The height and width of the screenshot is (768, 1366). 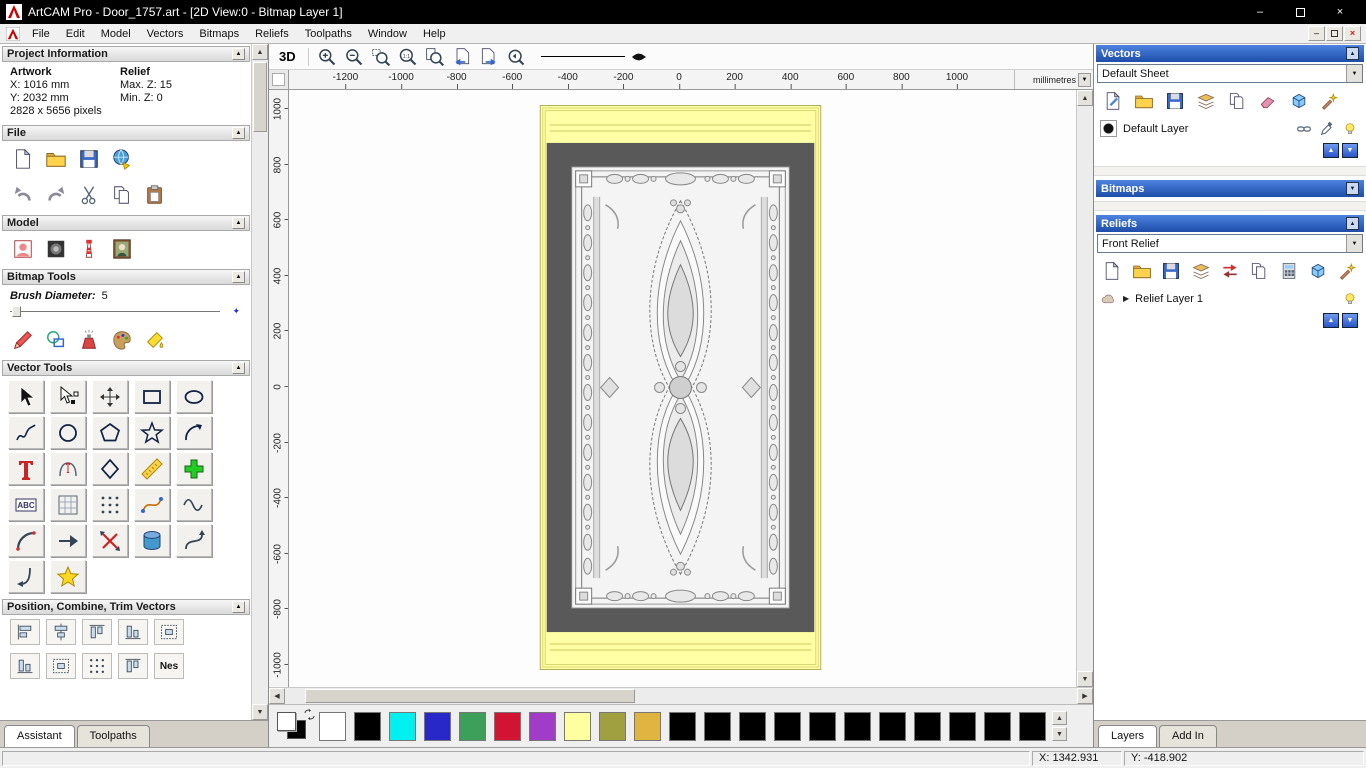 I want to click on zoom-out-icon, so click(x=354, y=56).